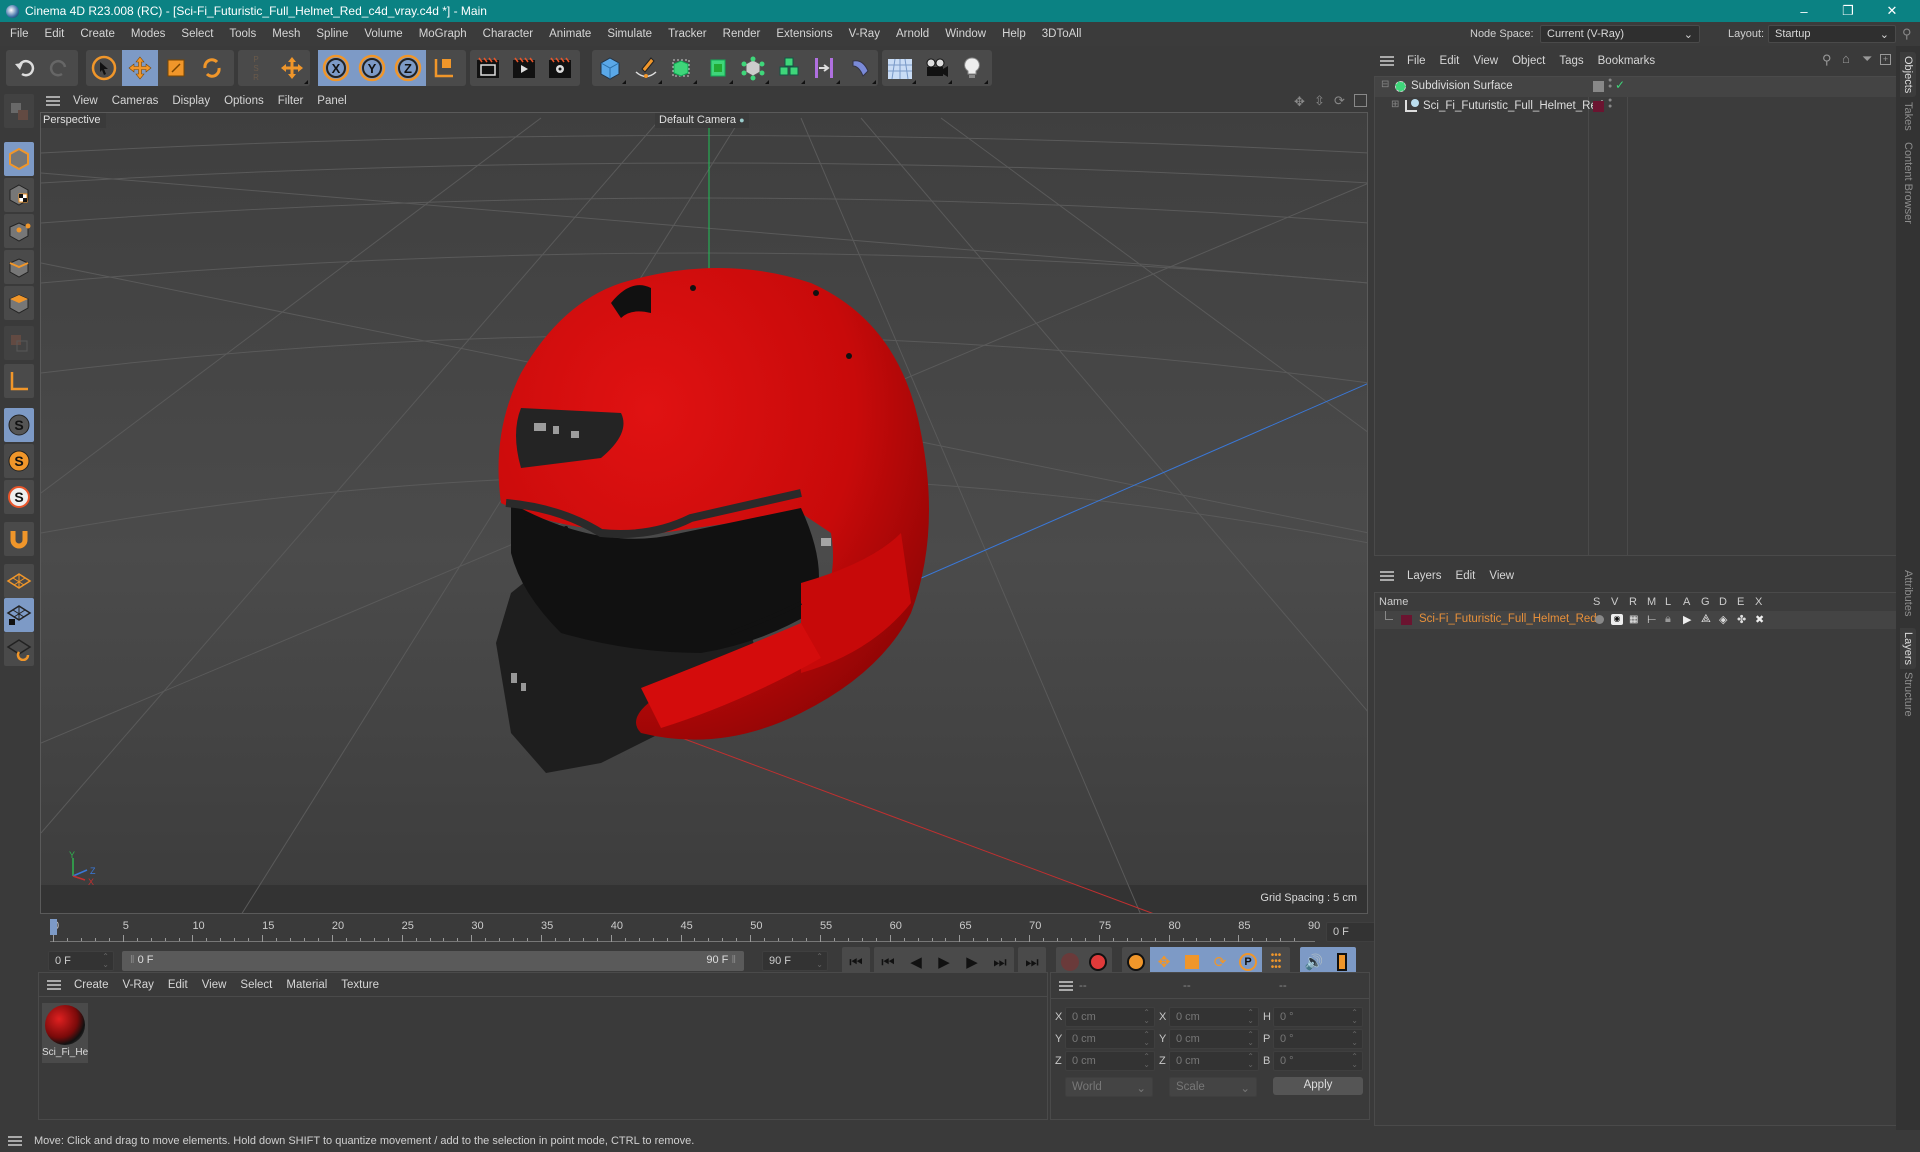 The height and width of the screenshot is (1152, 1920). I want to click on viewport-menu-view: View, so click(85, 101).